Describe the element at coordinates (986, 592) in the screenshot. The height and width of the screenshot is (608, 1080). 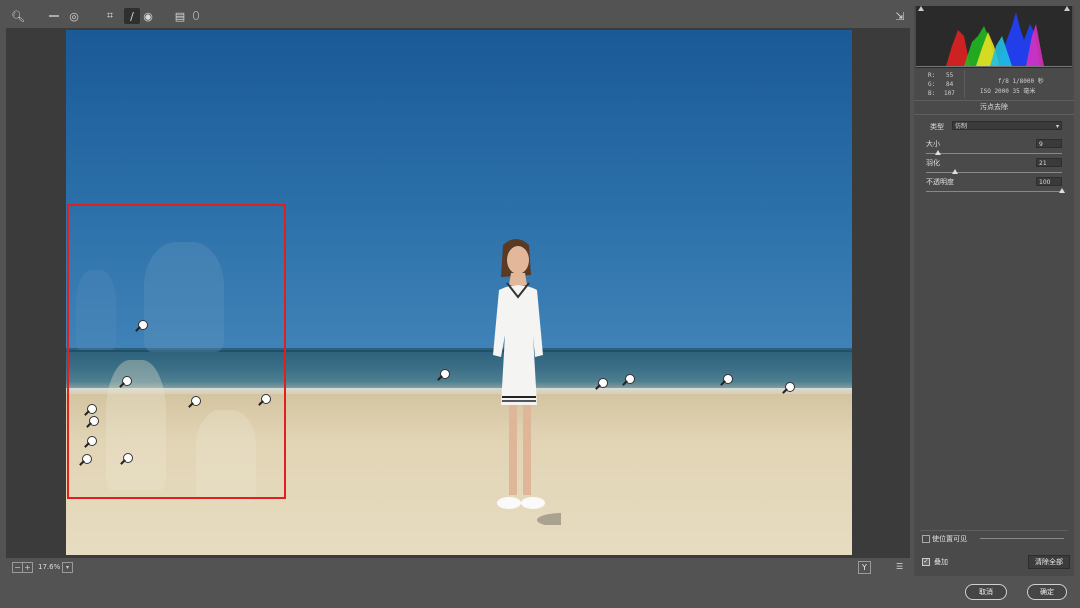
I see `cancel-button: 取消` at that location.